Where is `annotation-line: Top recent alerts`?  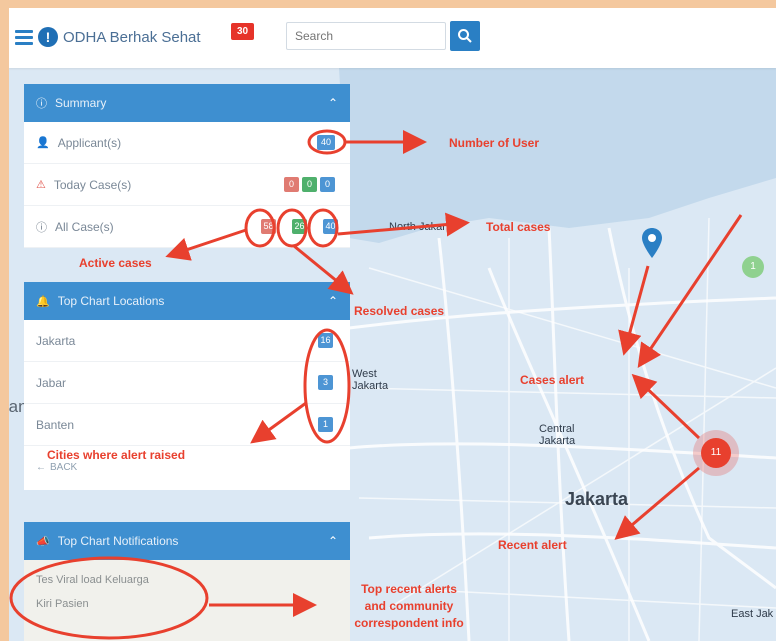
annotation-line: Top recent alerts is located at coordinates (409, 589).